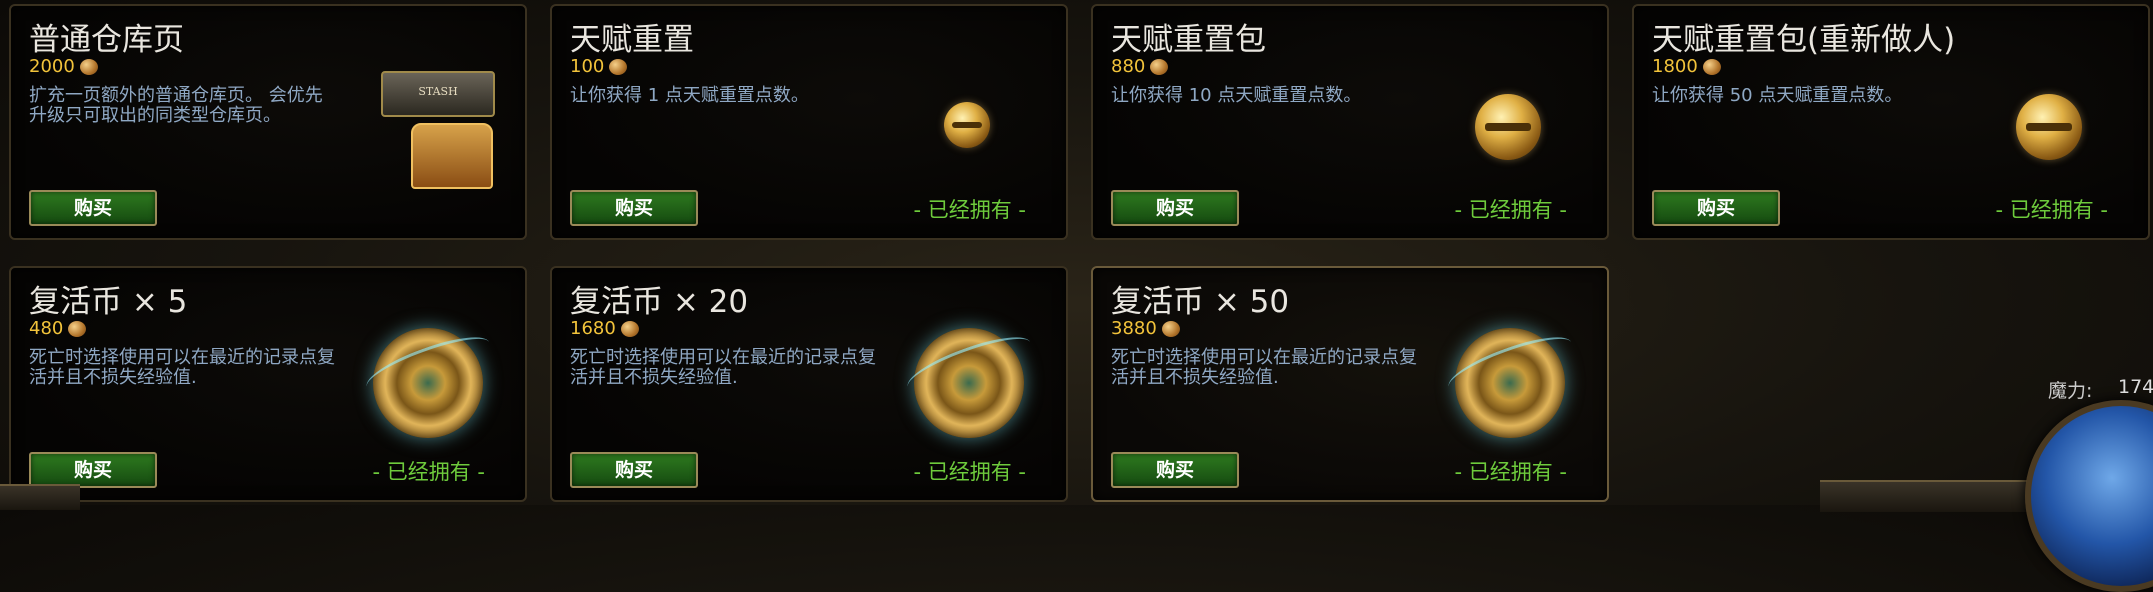 This screenshot has width=2153, height=592. What do you see at coordinates (809, 122) in the screenshot?
I see `shop-item-passive-refund: 天赋重置 100 让你获得 1 点天赋重置点数。 购买 - 已经拥有 -` at bounding box center [809, 122].